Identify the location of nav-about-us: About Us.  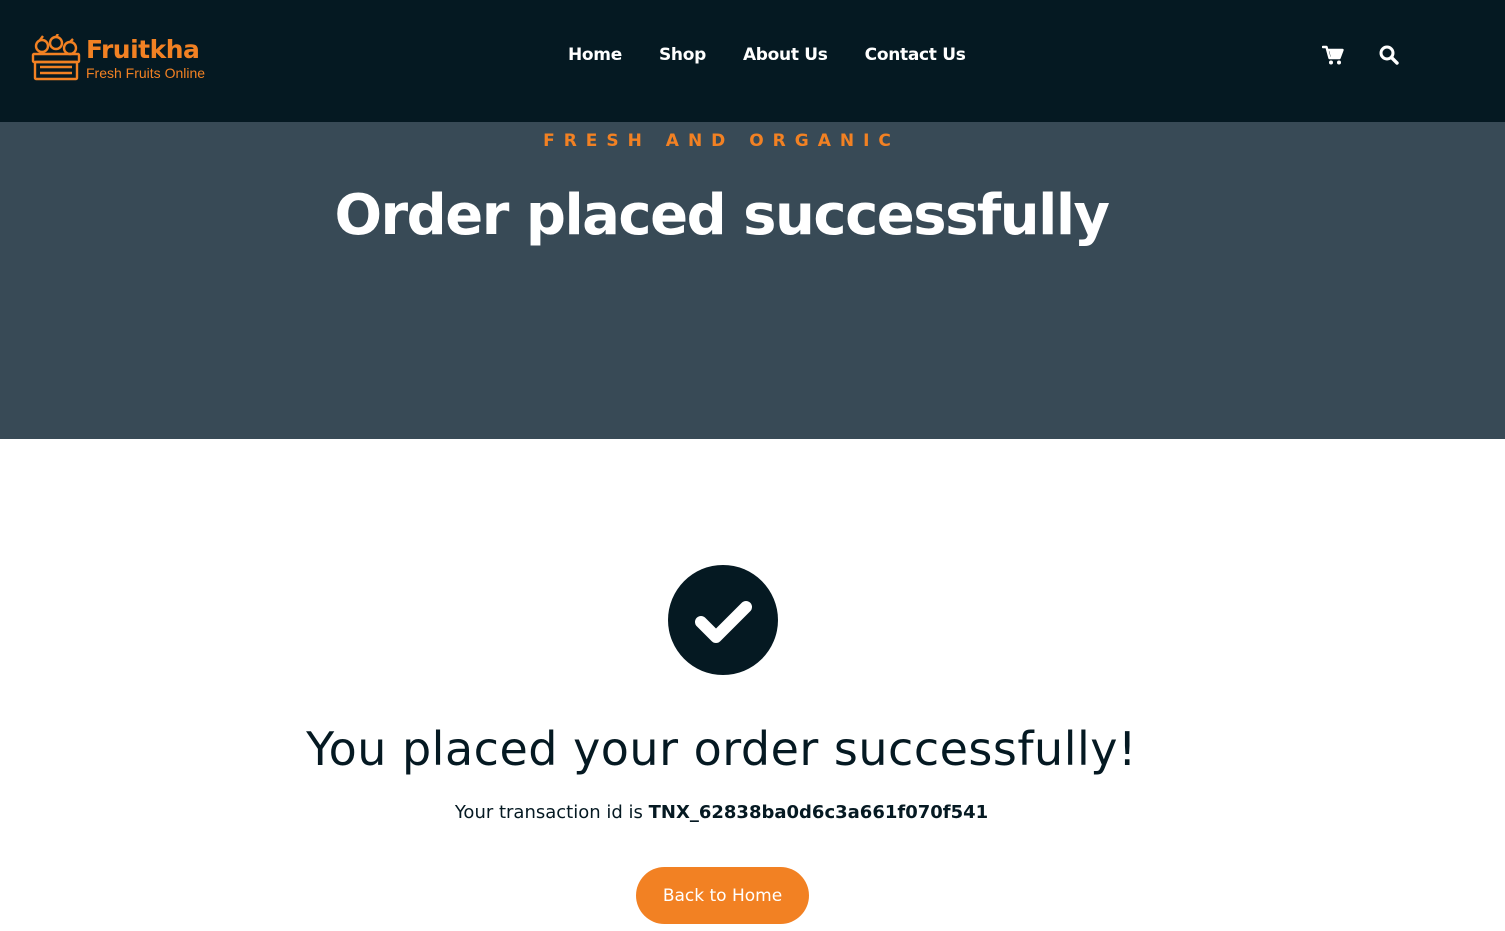
(785, 55).